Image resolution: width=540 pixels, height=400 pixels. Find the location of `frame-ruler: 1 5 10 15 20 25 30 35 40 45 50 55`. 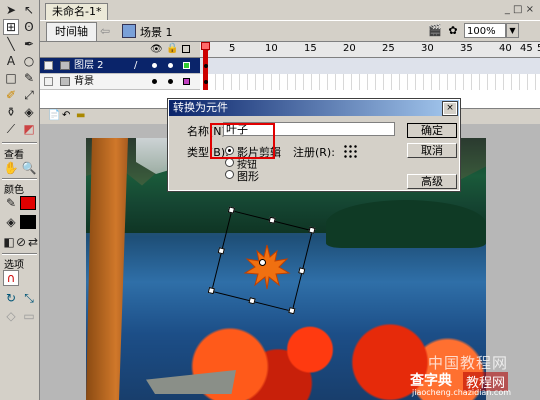

frame-ruler: 1 5 10 15 20 25 30 35 40 45 50 55 is located at coordinates (370, 50).